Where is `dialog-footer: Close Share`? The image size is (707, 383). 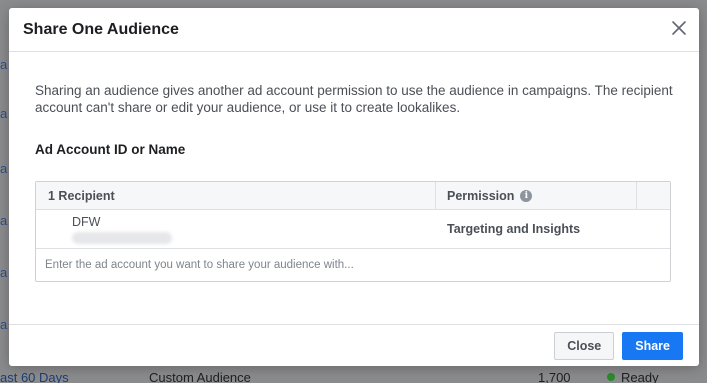
dialog-footer: Close Share is located at coordinates (354, 345).